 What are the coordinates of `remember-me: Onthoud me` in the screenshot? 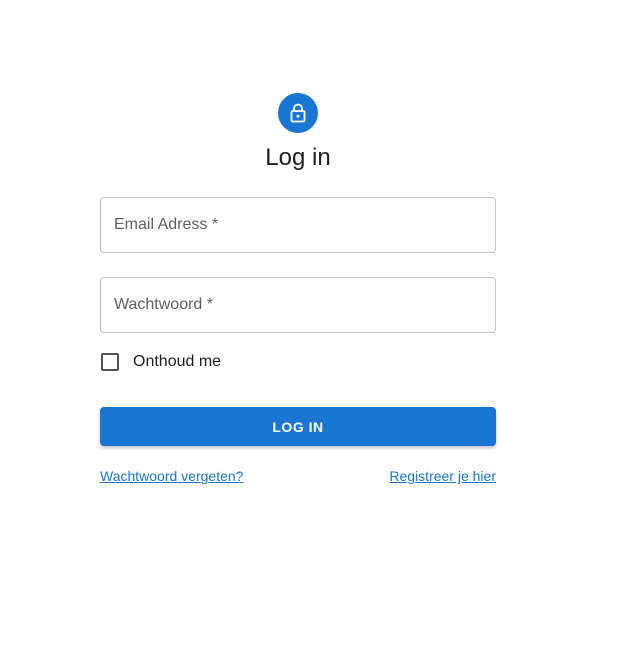 It's located at (160, 362).